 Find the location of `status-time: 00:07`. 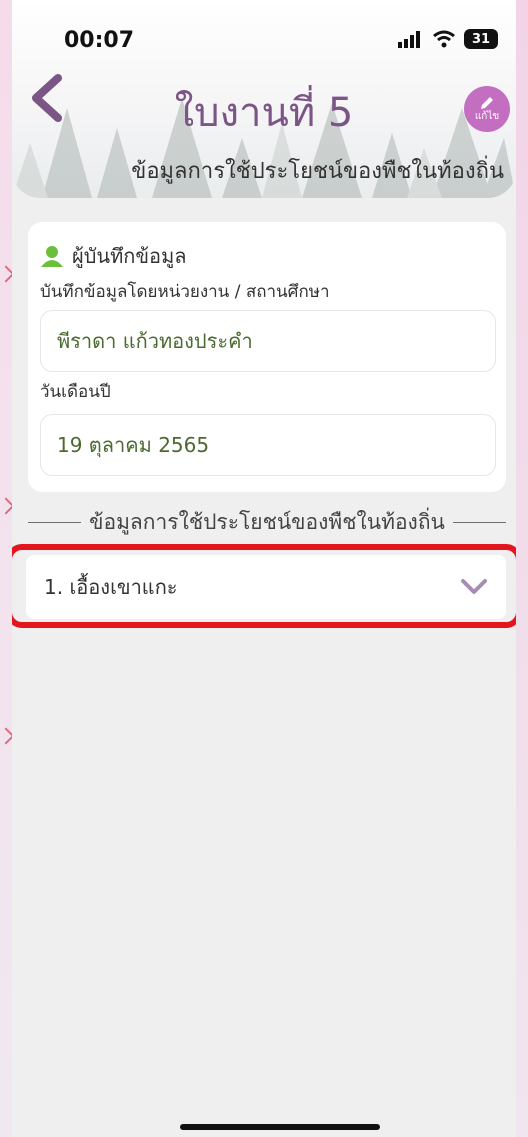

status-time: 00:07 is located at coordinates (99, 40).